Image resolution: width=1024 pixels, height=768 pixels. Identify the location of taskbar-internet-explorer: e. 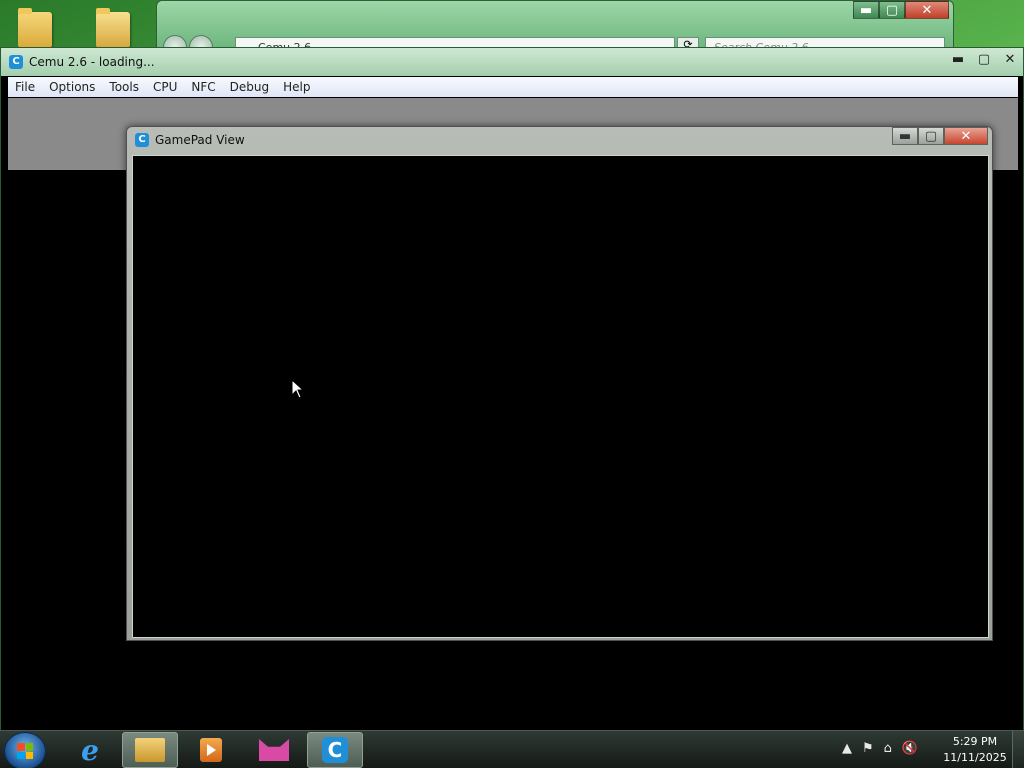
(90, 750).